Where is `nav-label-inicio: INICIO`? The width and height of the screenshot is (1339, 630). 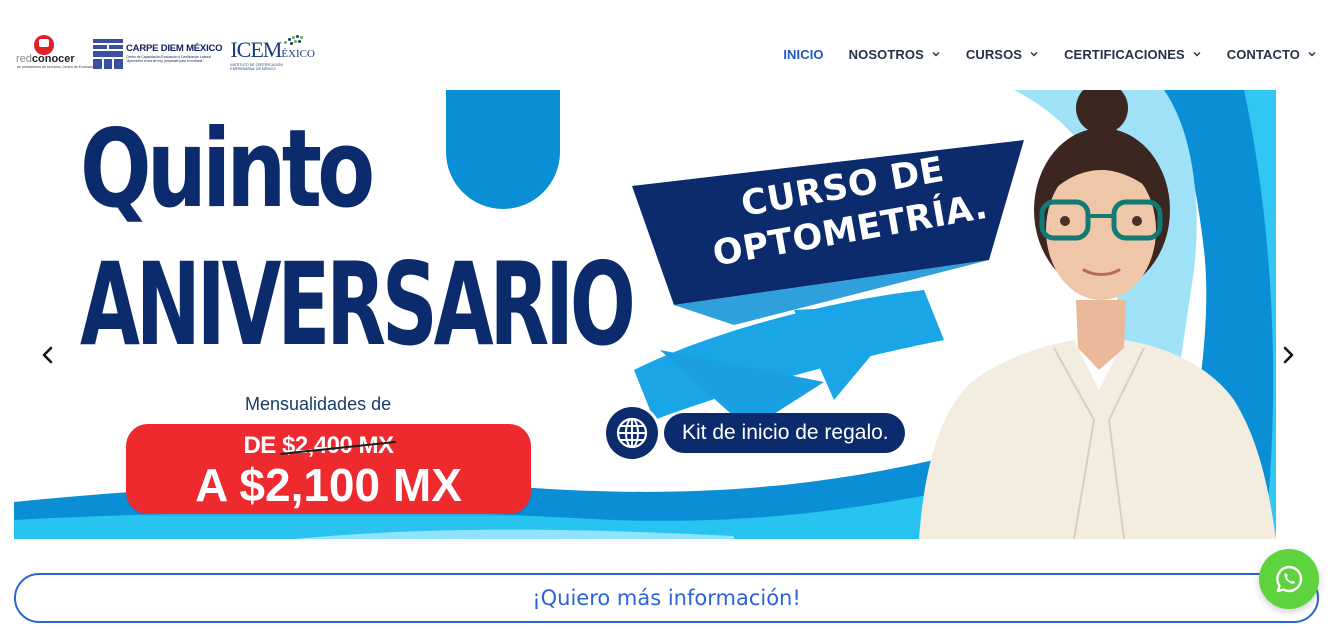
nav-label-inicio: INICIO is located at coordinates (803, 54).